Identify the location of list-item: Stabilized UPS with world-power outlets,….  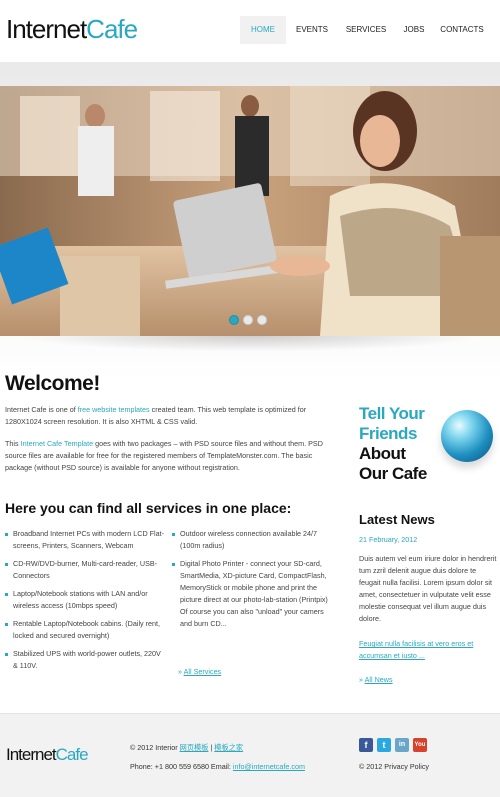
(85, 660).